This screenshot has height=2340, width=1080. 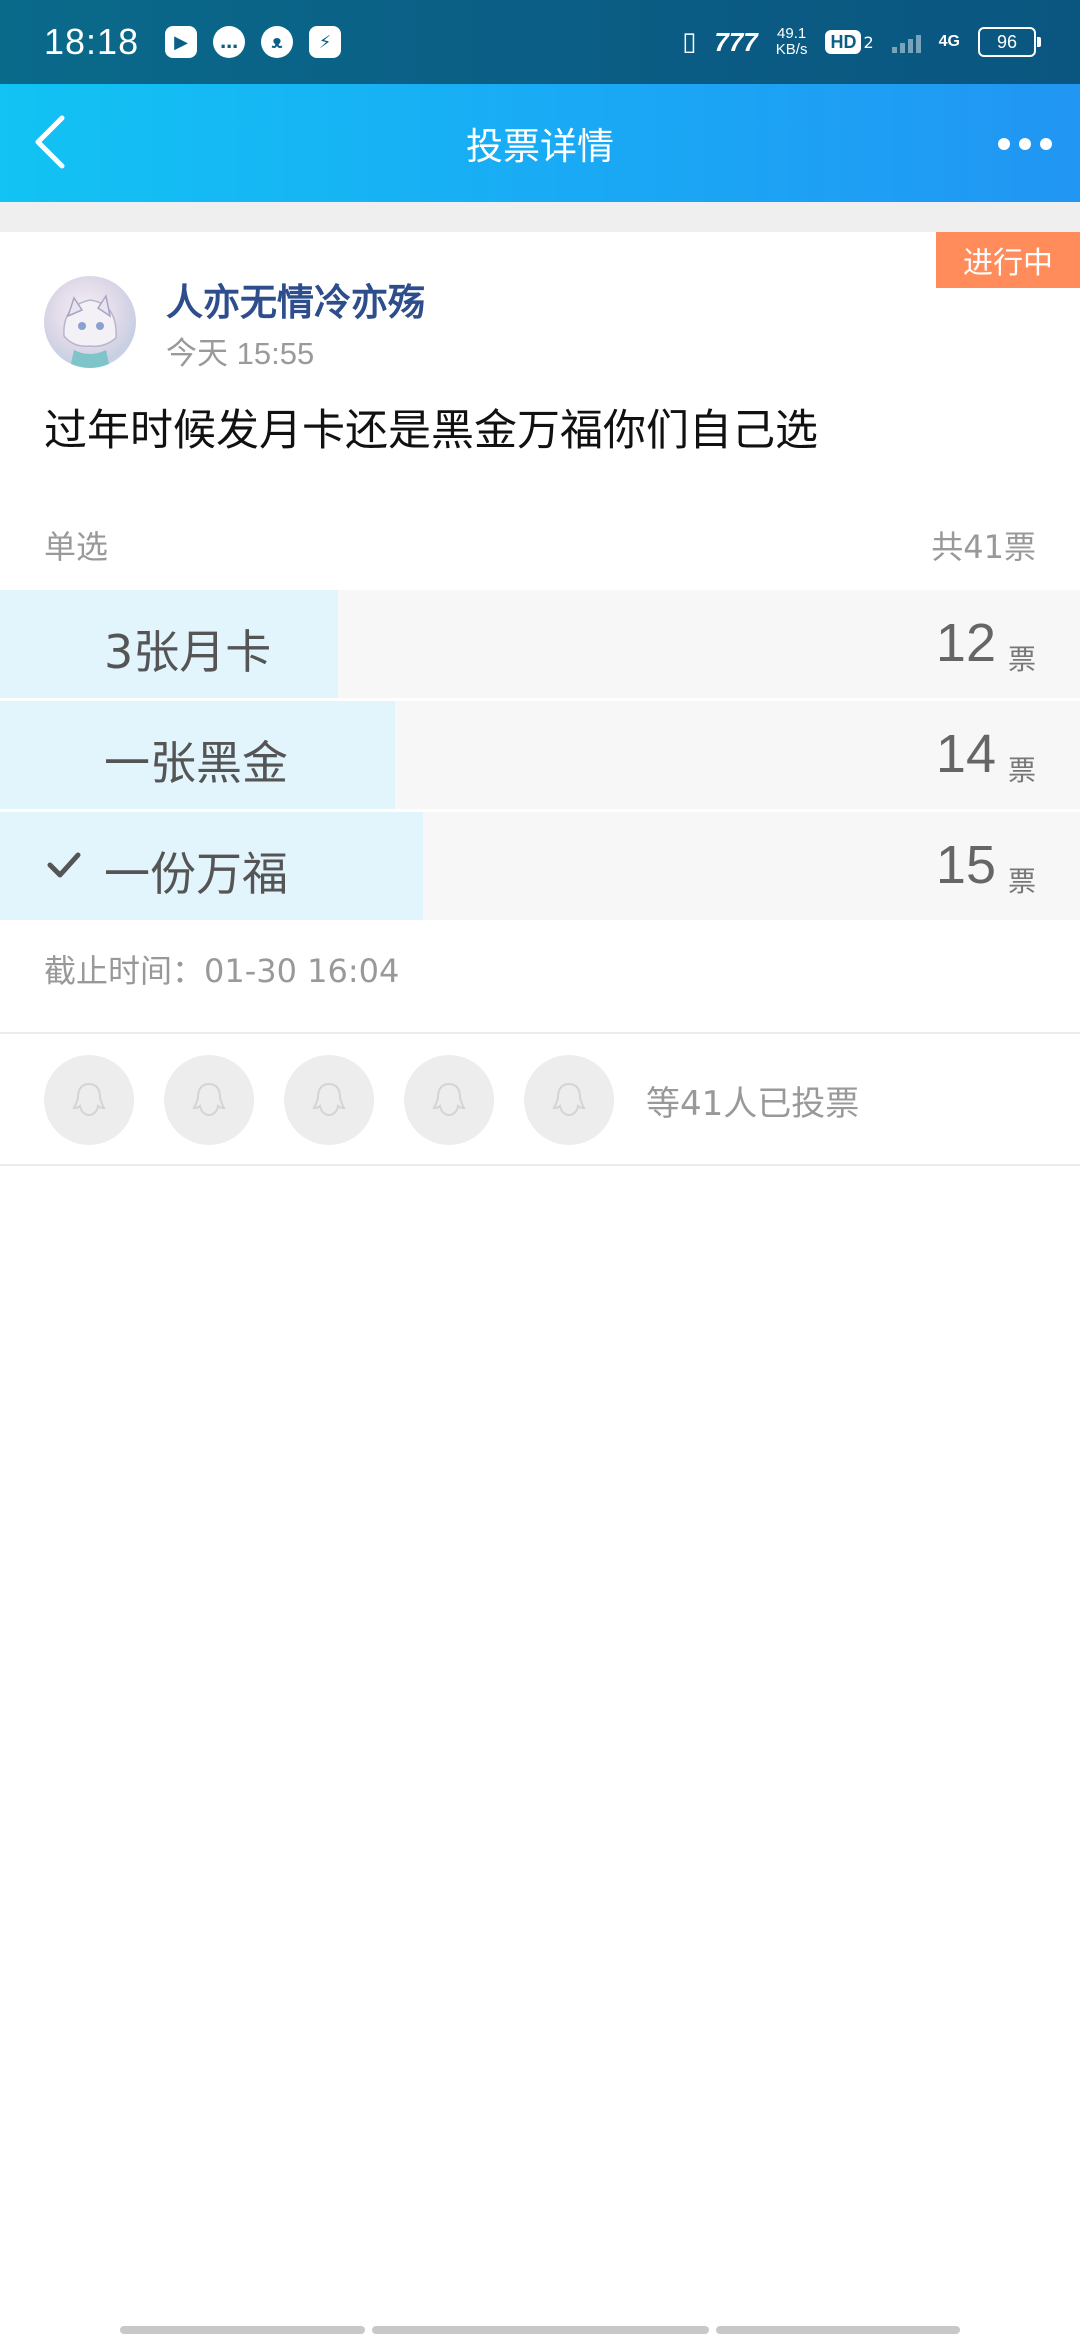 I want to click on option-count: 12, so click(x=965, y=643).